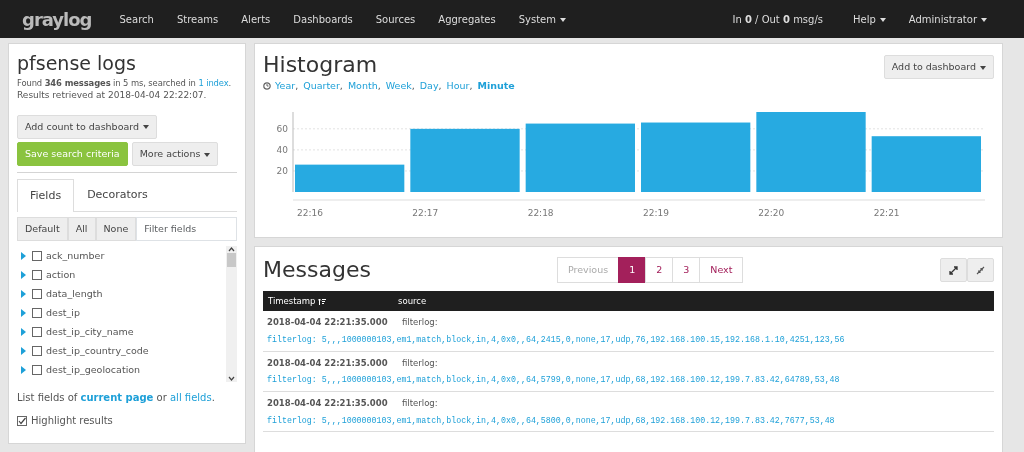  Describe the element at coordinates (320, 65) in the screenshot. I see `histogram-title: Histogram` at that location.